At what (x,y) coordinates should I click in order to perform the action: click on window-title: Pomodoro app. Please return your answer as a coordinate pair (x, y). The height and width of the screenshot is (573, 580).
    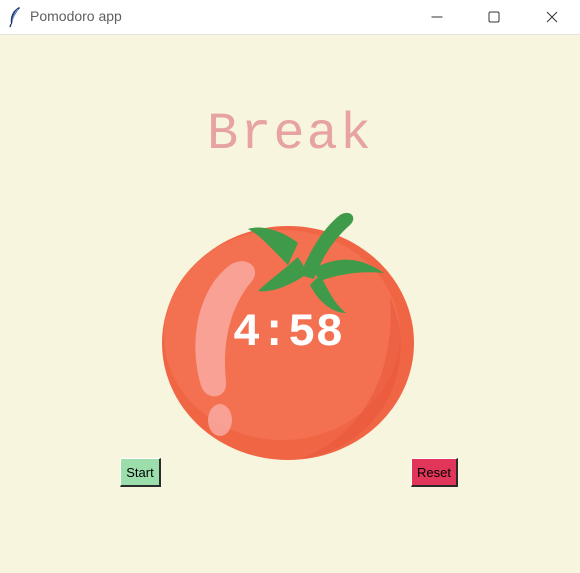
    Looking at the image, I should click on (76, 16).